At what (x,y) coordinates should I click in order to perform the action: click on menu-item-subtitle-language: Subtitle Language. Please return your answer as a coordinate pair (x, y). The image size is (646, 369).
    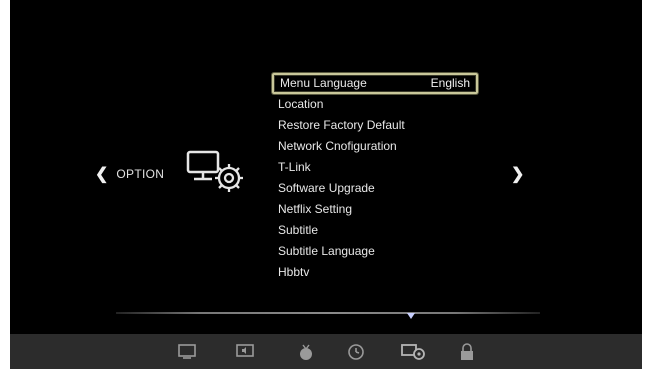
    Looking at the image, I should click on (375, 251).